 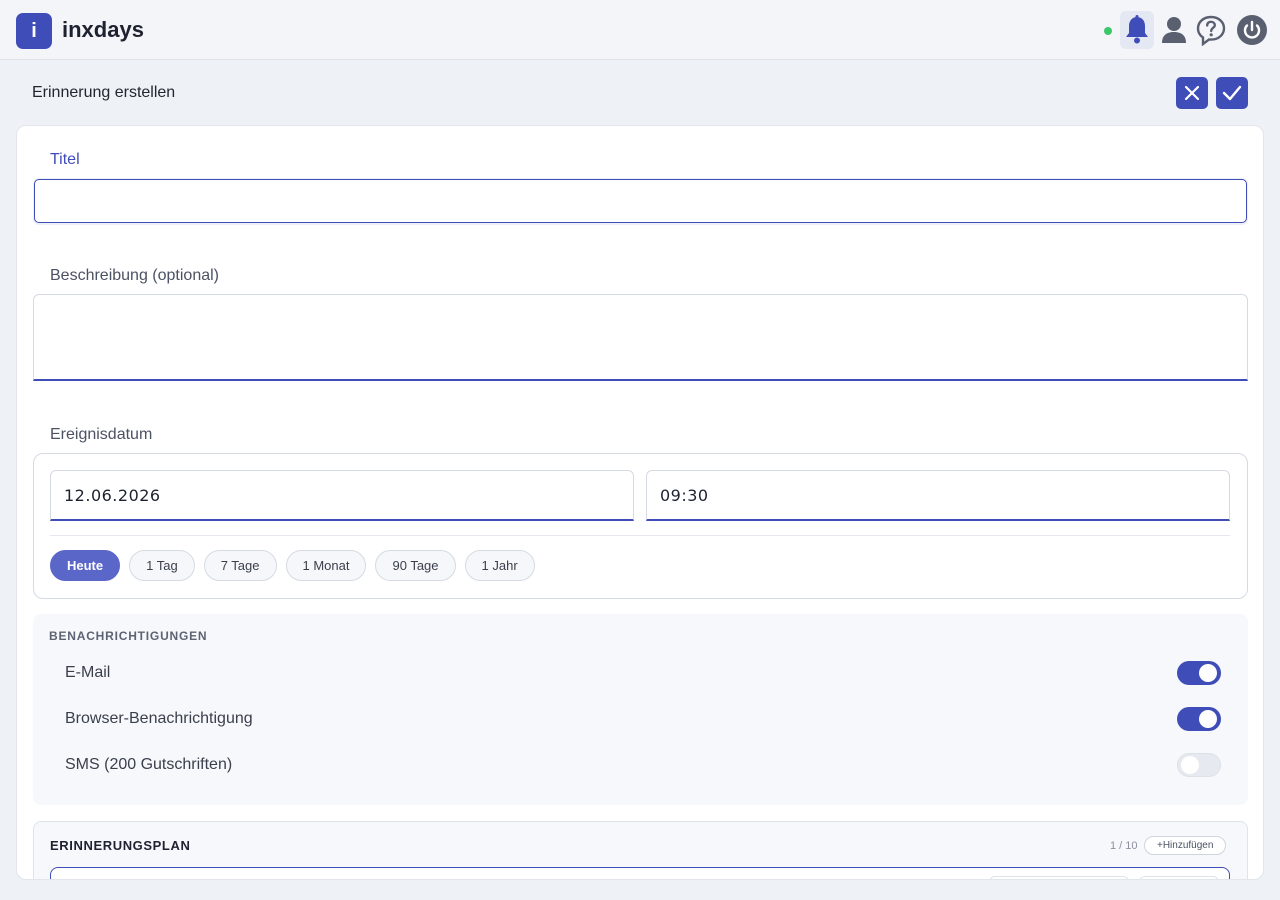 I want to click on add-reminder-button: +Hinzufügen, so click(x=1185, y=845).